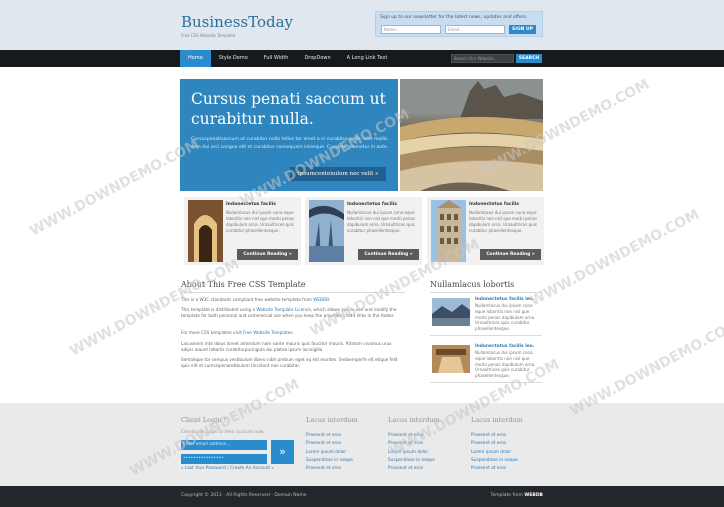  I want to click on client-login-title: Client Login !, so click(204, 420).